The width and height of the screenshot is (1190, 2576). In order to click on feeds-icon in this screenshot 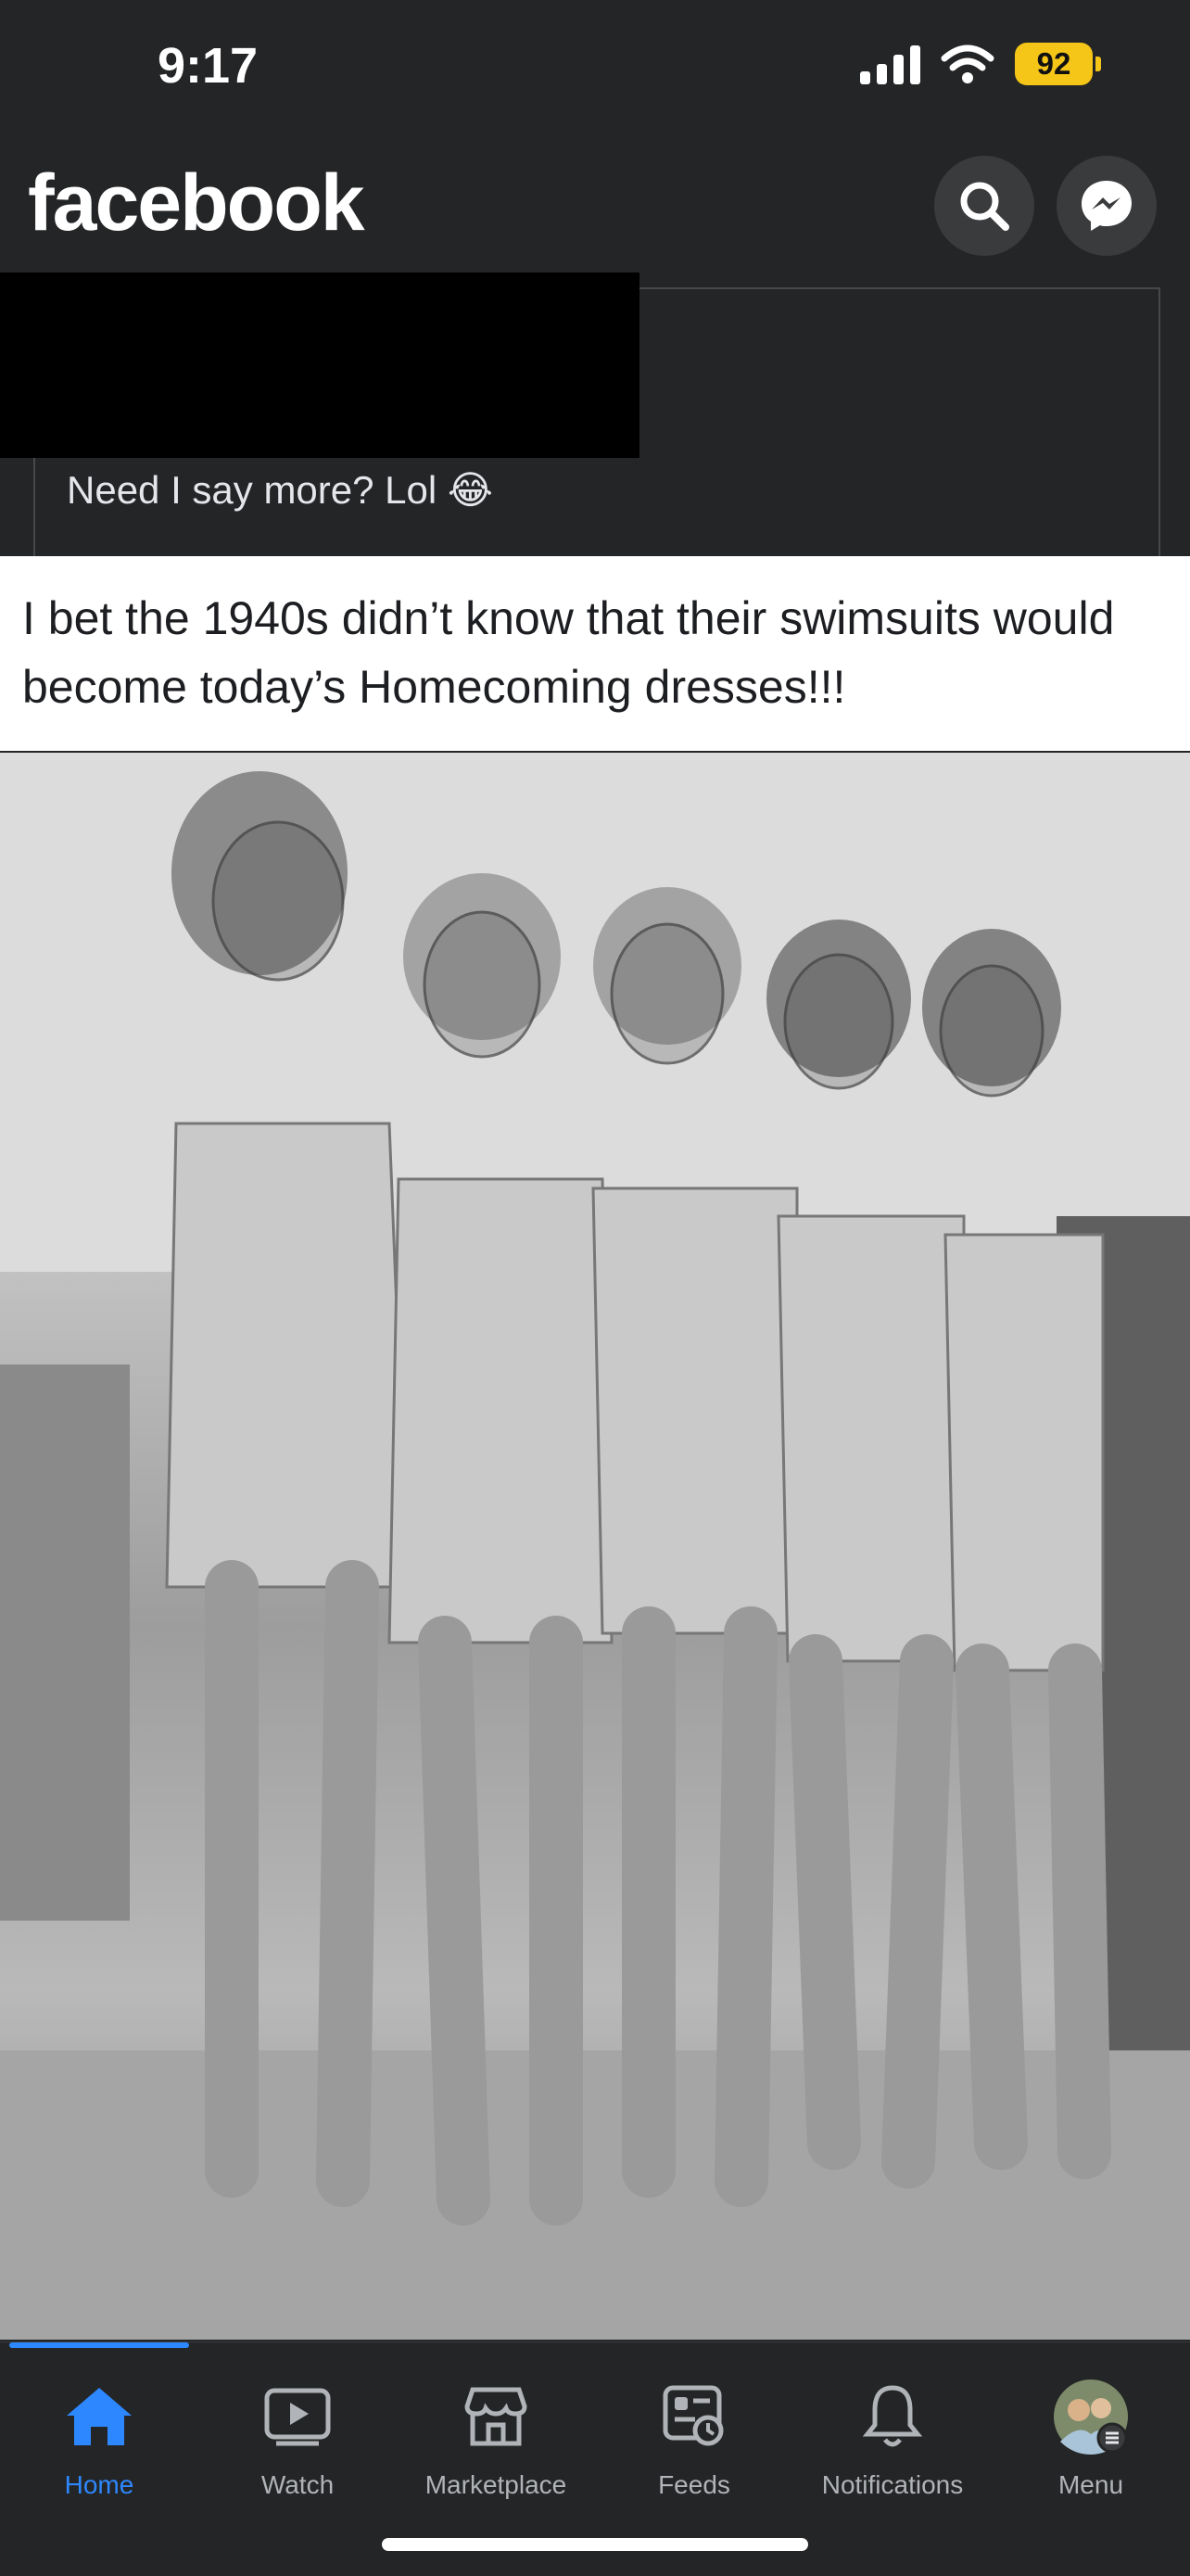, I will do `click(693, 2415)`.